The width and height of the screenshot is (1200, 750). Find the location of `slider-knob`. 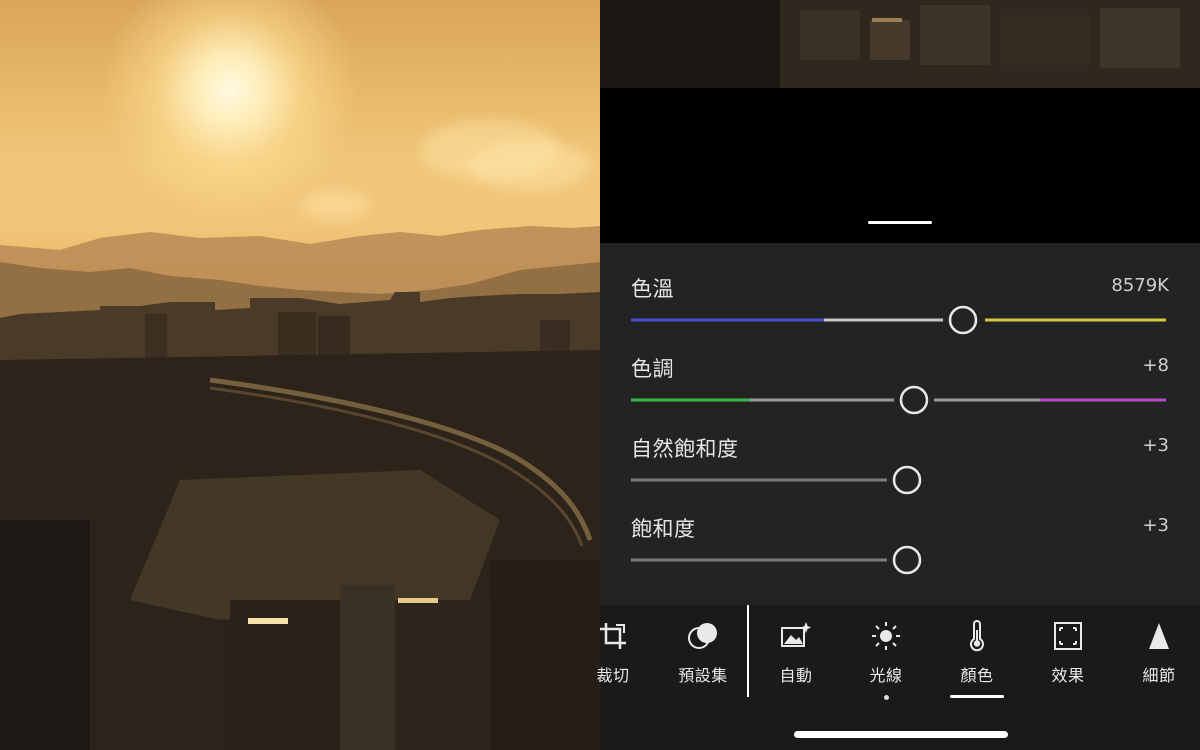

slider-knob is located at coordinates (907, 560).